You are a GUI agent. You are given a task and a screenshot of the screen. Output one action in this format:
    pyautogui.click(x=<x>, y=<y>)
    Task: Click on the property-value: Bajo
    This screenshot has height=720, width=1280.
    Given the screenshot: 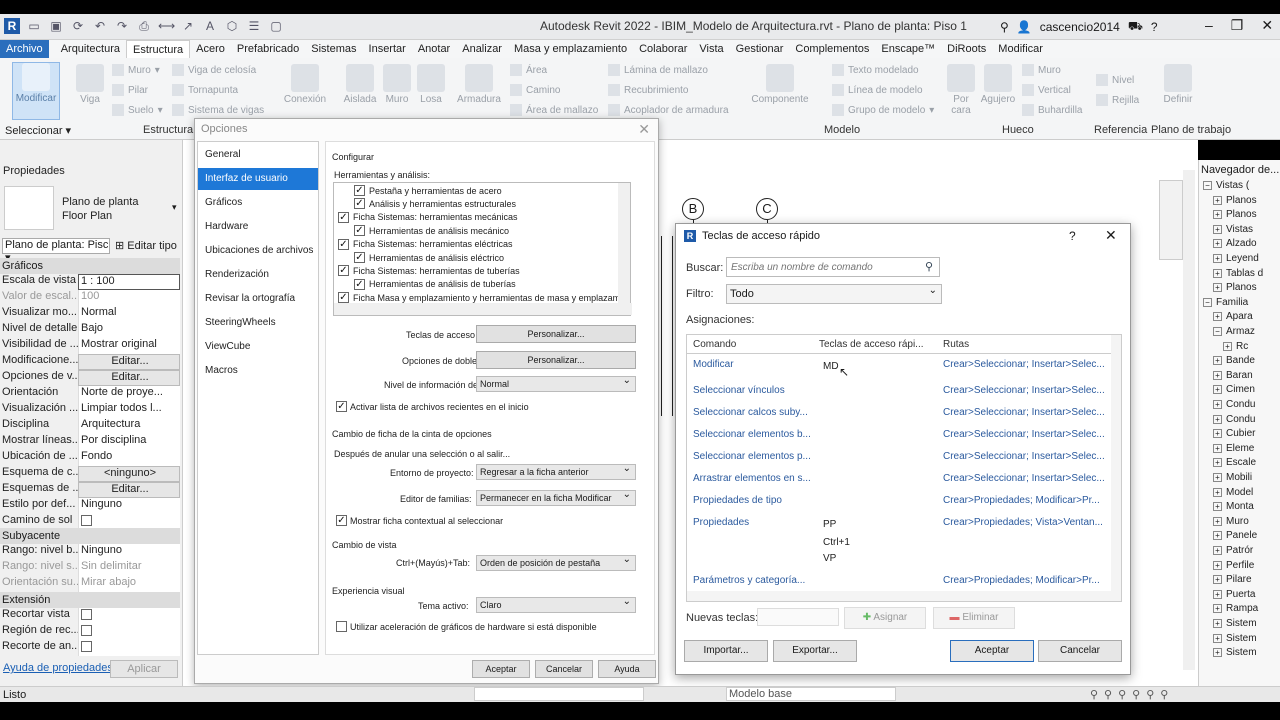 What is the action you would take?
    pyautogui.click(x=129, y=330)
    